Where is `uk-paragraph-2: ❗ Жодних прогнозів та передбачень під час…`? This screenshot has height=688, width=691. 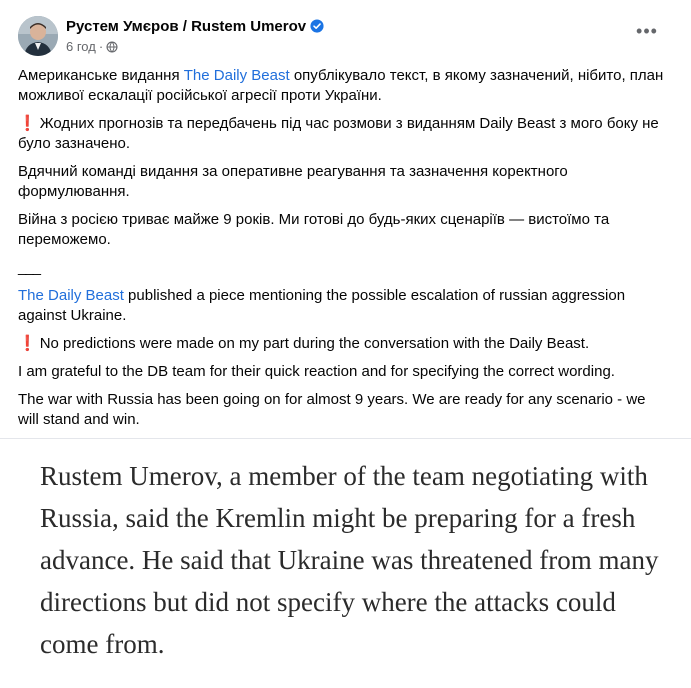 uk-paragraph-2: ❗ Жодних прогнозів та передбачень під час… is located at coordinates (343, 134).